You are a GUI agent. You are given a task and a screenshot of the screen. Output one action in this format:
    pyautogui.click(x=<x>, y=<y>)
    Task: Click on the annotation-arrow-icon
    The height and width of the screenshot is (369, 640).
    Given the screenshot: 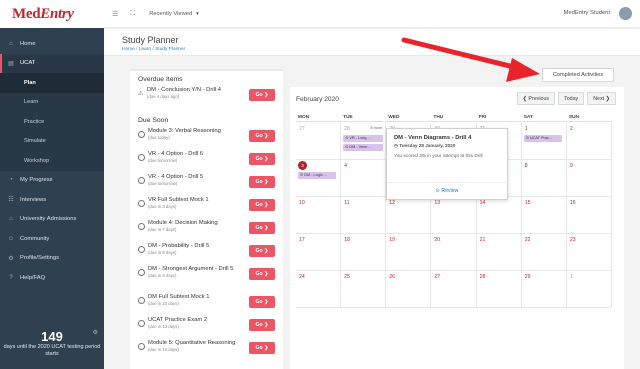 What is the action you would take?
    pyautogui.click(x=470, y=59)
    